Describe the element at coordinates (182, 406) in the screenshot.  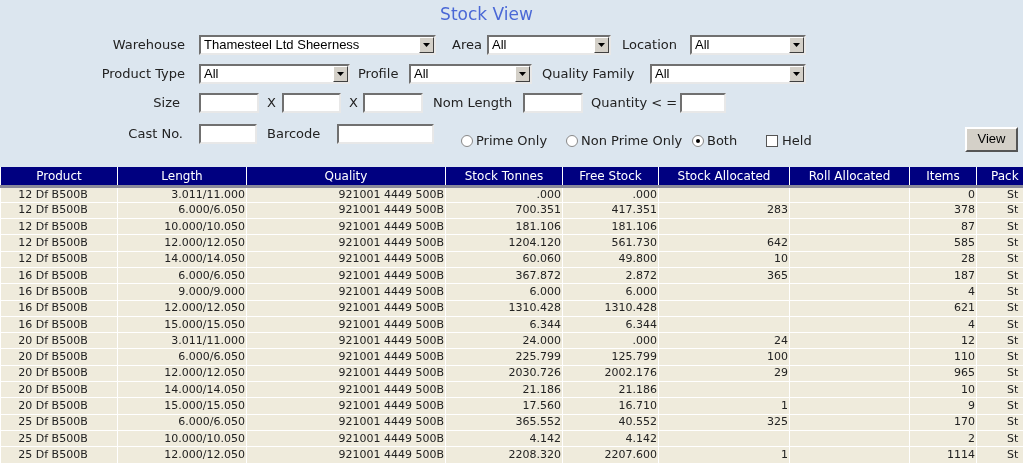
I see `table-cell: 15.000/15.050` at that location.